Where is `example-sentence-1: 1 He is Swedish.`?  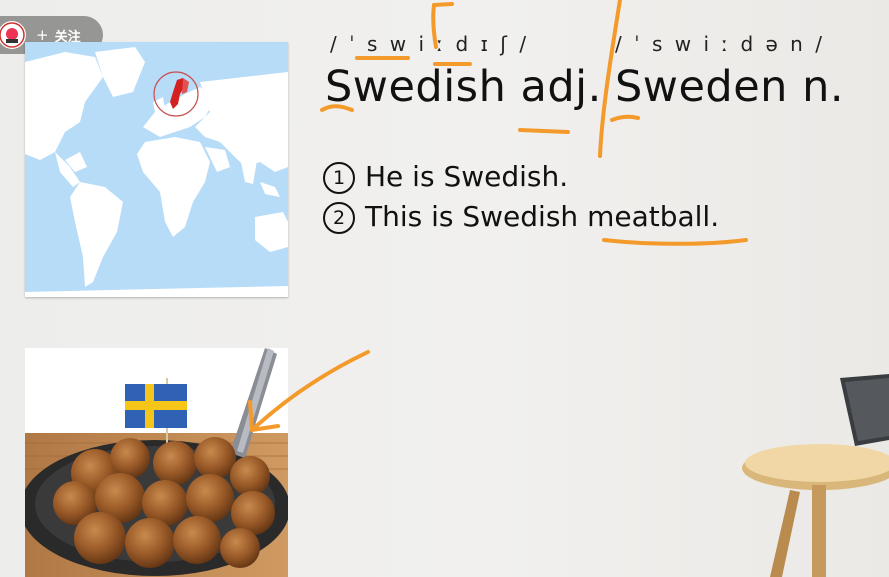
example-sentence-1: 1 He is Swedish. is located at coordinates (445, 177).